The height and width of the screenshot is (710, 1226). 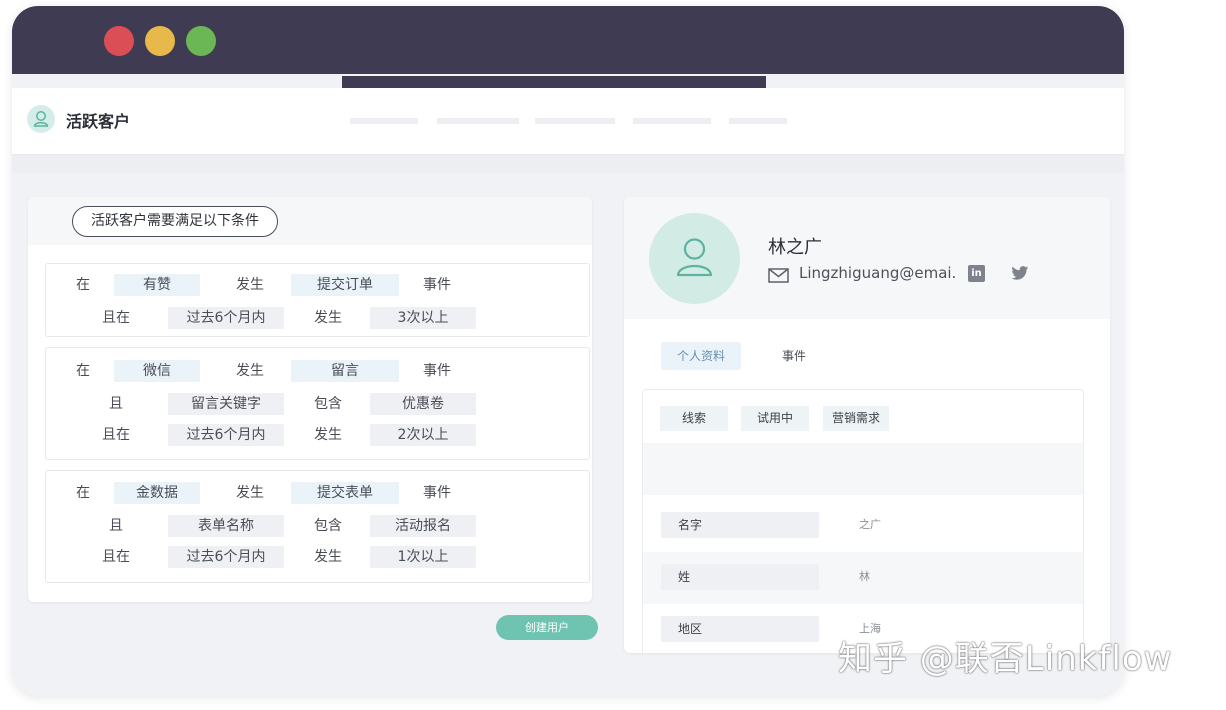 What do you see at coordinates (423, 557) in the screenshot?
I see `rule-count: 1次以上` at bounding box center [423, 557].